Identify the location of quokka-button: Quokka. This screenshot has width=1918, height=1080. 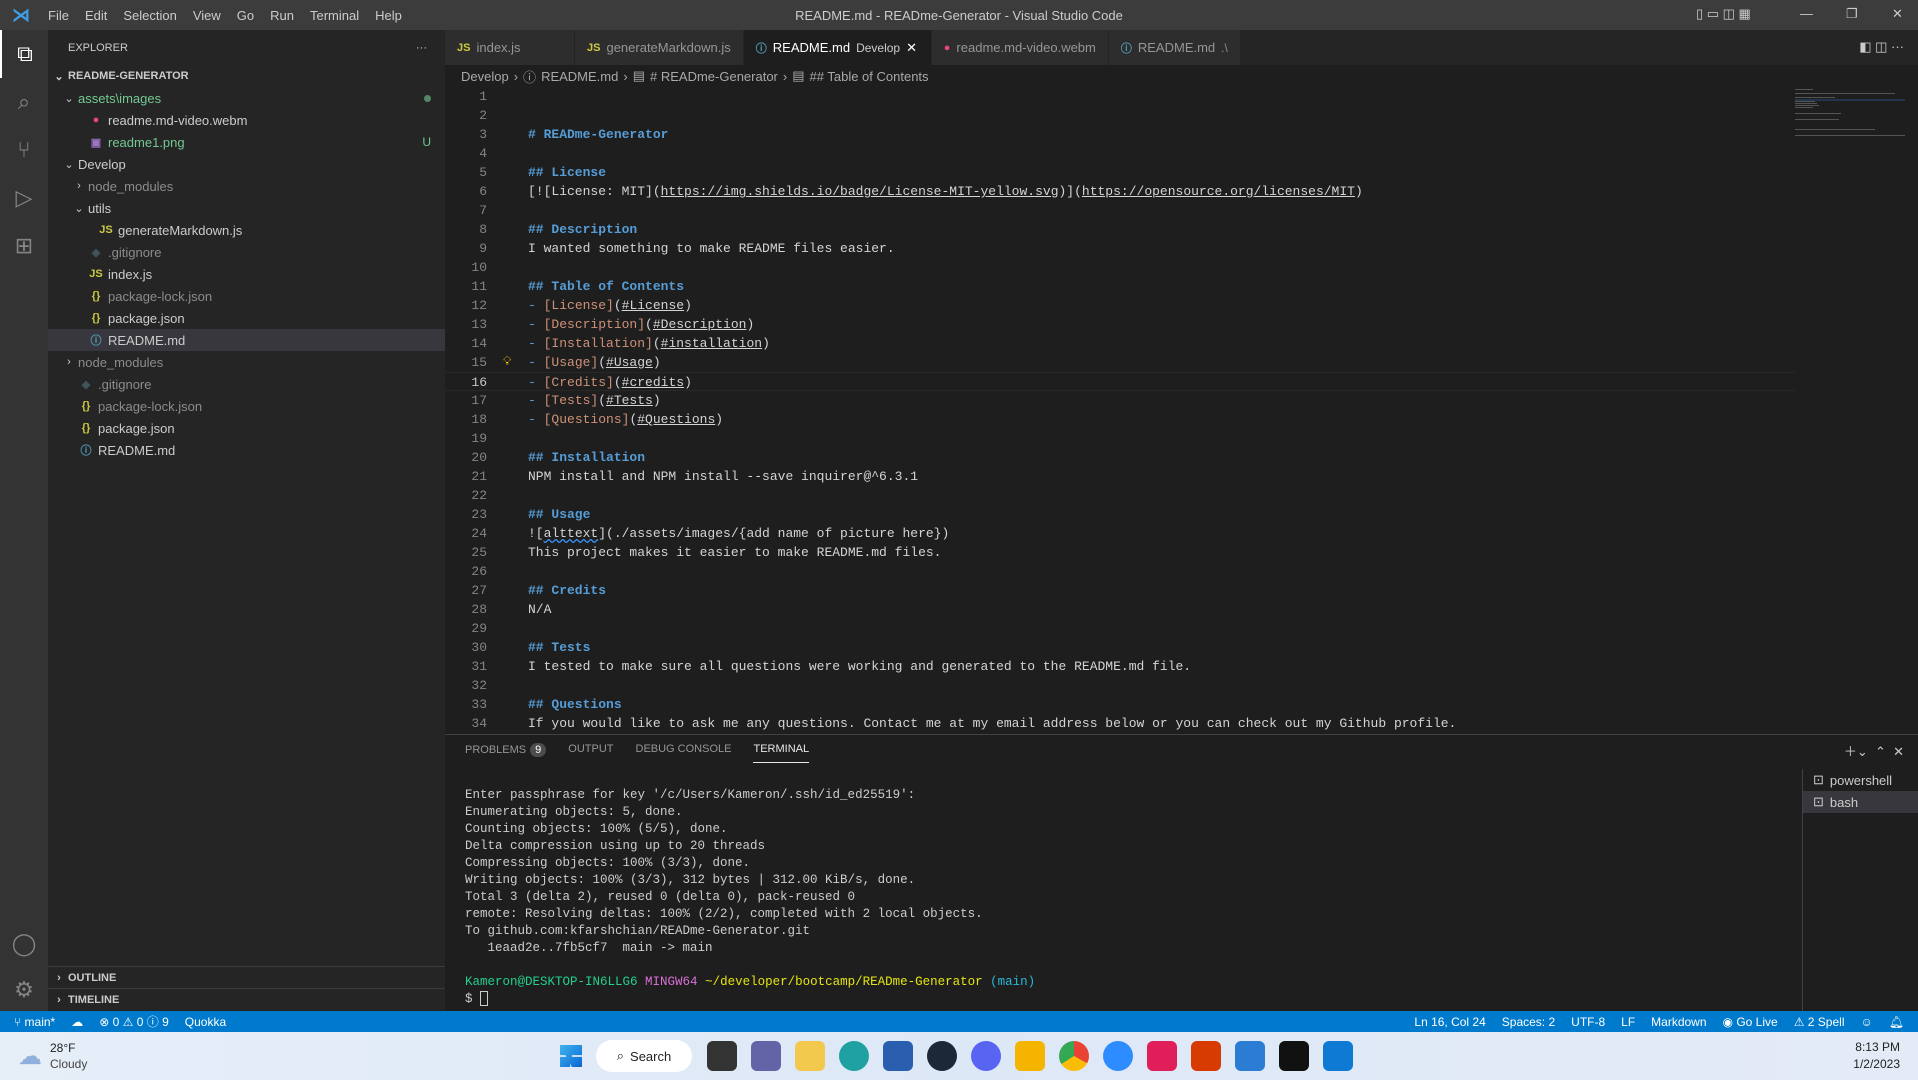
(205, 1022).